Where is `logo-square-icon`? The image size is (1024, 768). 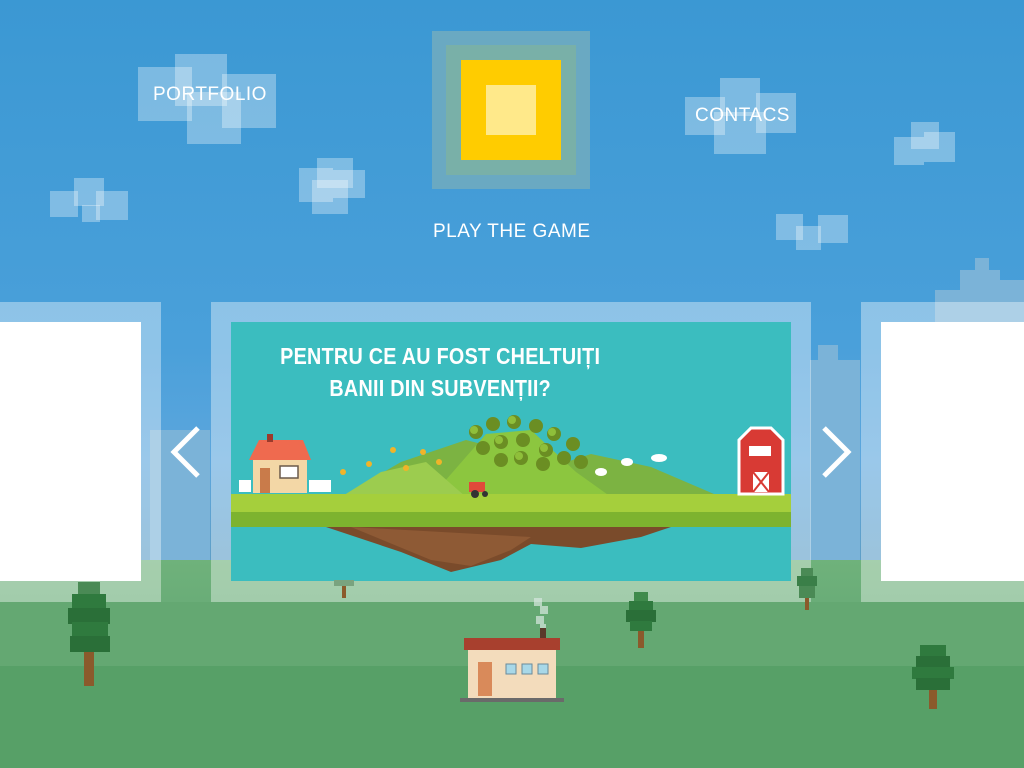
logo-square-icon is located at coordinates (511, 110).